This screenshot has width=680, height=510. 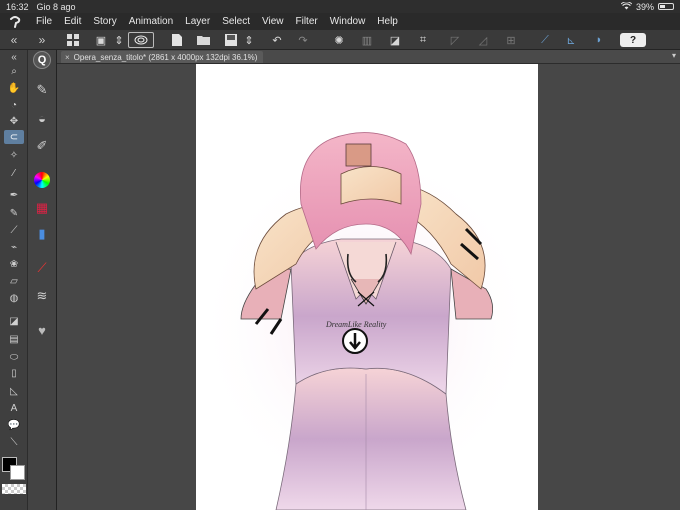 What do you see at coordinates (14, 71) in the screenshot?
I see `zoom-tool-icon: ⌕` at bounding box center [14, 71].